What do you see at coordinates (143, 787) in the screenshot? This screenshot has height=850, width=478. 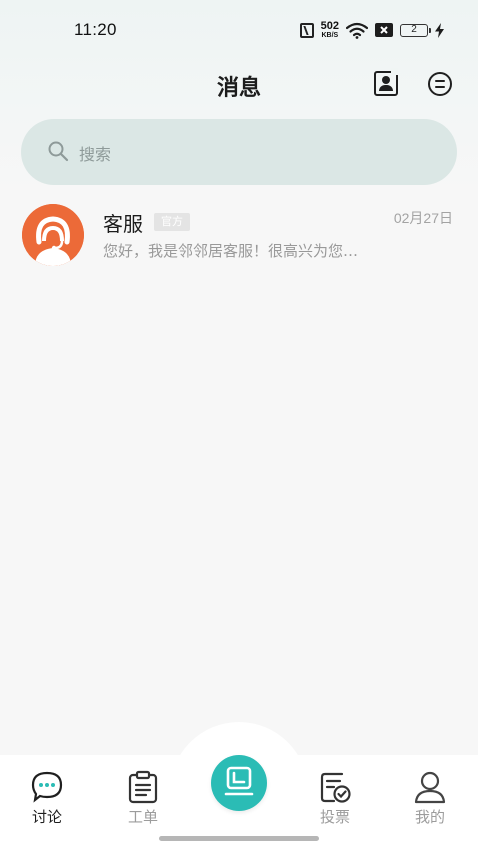 I see `clipboard-icon` at bounding box center [143, 787].